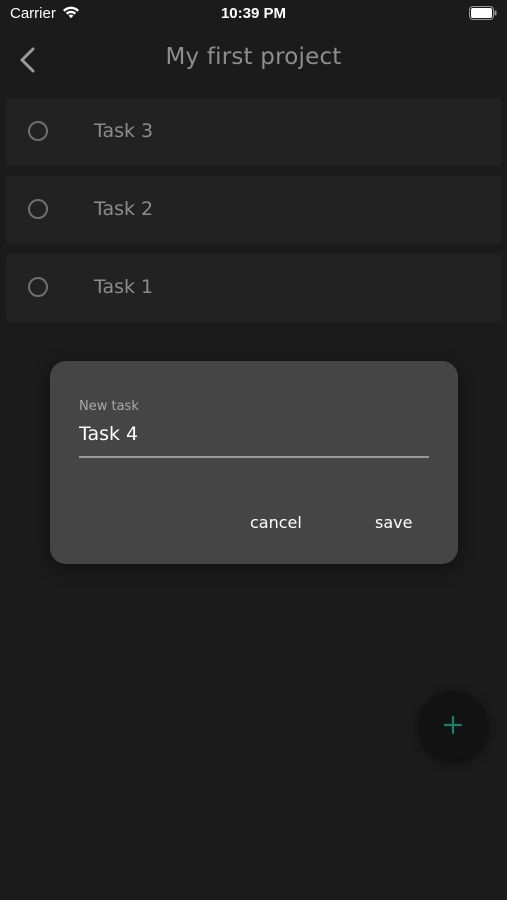 This screenshot has width=507, height=900. Describe the element at coordinates (254, 132) in the screenshot. I see `task-item: Task 3` at that location.